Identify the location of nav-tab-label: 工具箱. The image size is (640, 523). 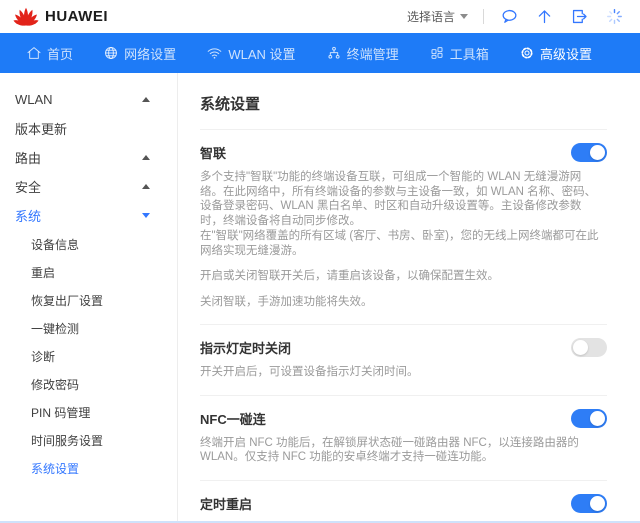
(469, 54).